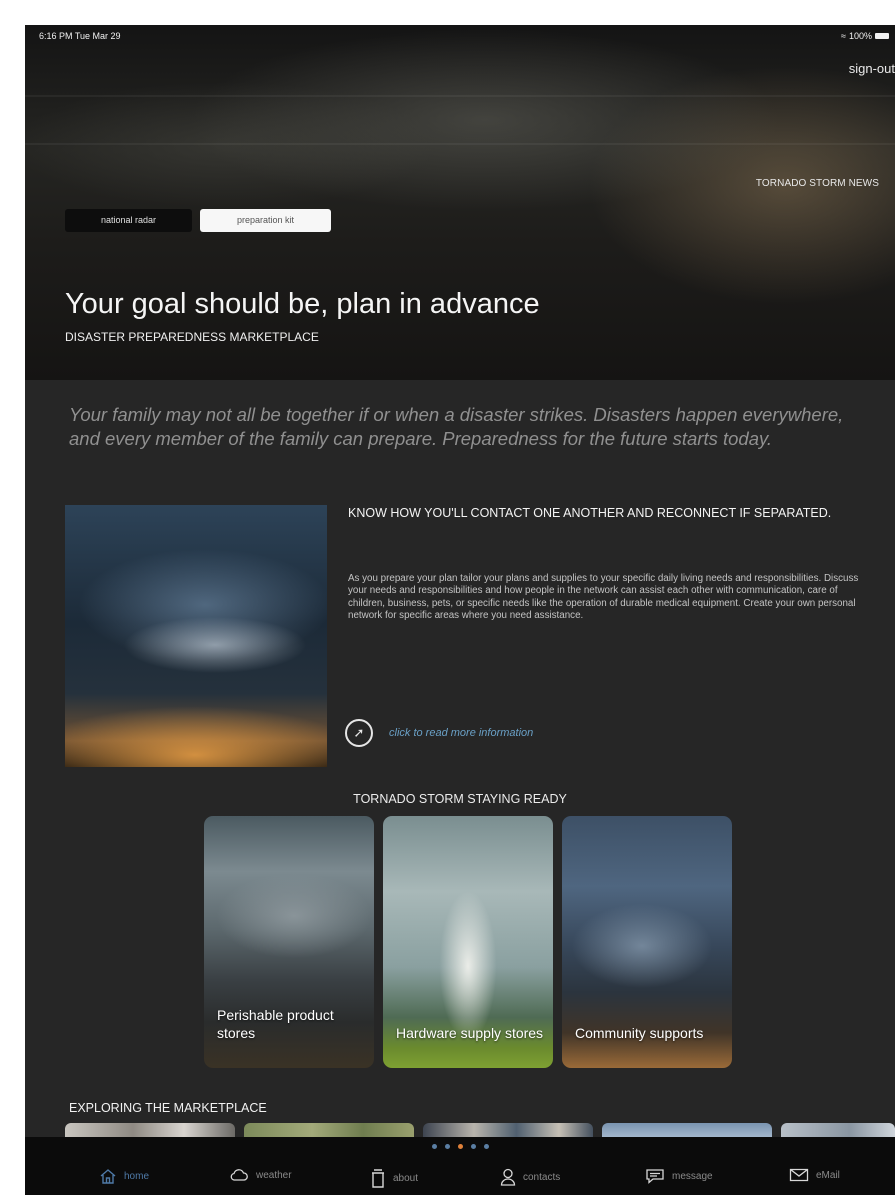 The width and height of the screenshot is (895, 1195). Describe the element at coordinates (302, 304) in the screenshot. I see `page-title: Your goal should be, plan in advance` at that location.